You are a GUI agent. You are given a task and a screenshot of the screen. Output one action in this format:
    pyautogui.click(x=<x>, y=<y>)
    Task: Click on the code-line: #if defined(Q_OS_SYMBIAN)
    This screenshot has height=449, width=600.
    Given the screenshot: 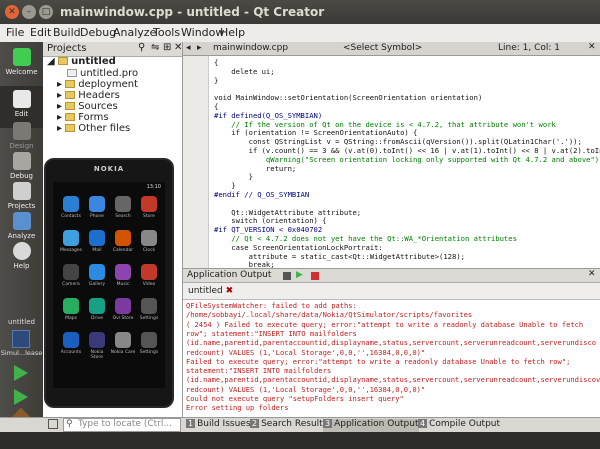 What is the action you would take?
    pyautogui.click(x=268, y=115)
    